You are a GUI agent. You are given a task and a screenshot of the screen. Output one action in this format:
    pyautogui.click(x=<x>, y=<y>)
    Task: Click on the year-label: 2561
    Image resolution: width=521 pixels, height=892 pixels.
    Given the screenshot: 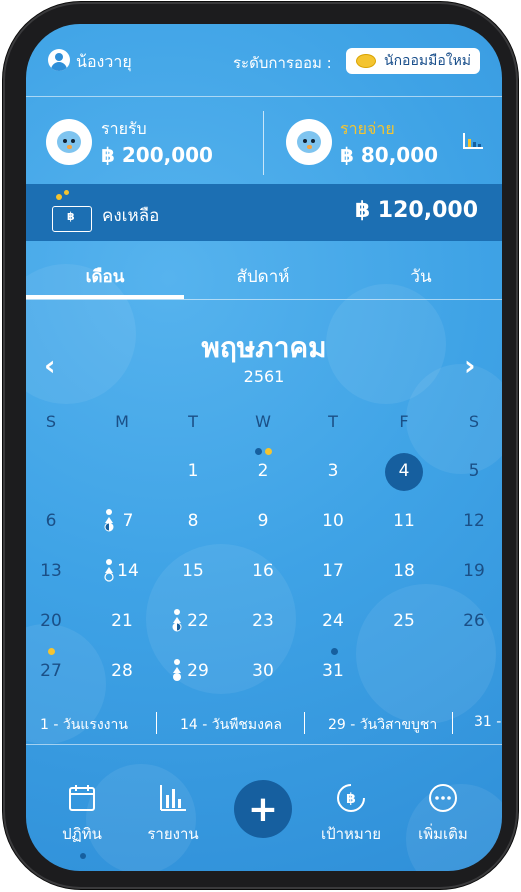 What is the action you would take?
    pyautogui.click(x=264, y=376)
    